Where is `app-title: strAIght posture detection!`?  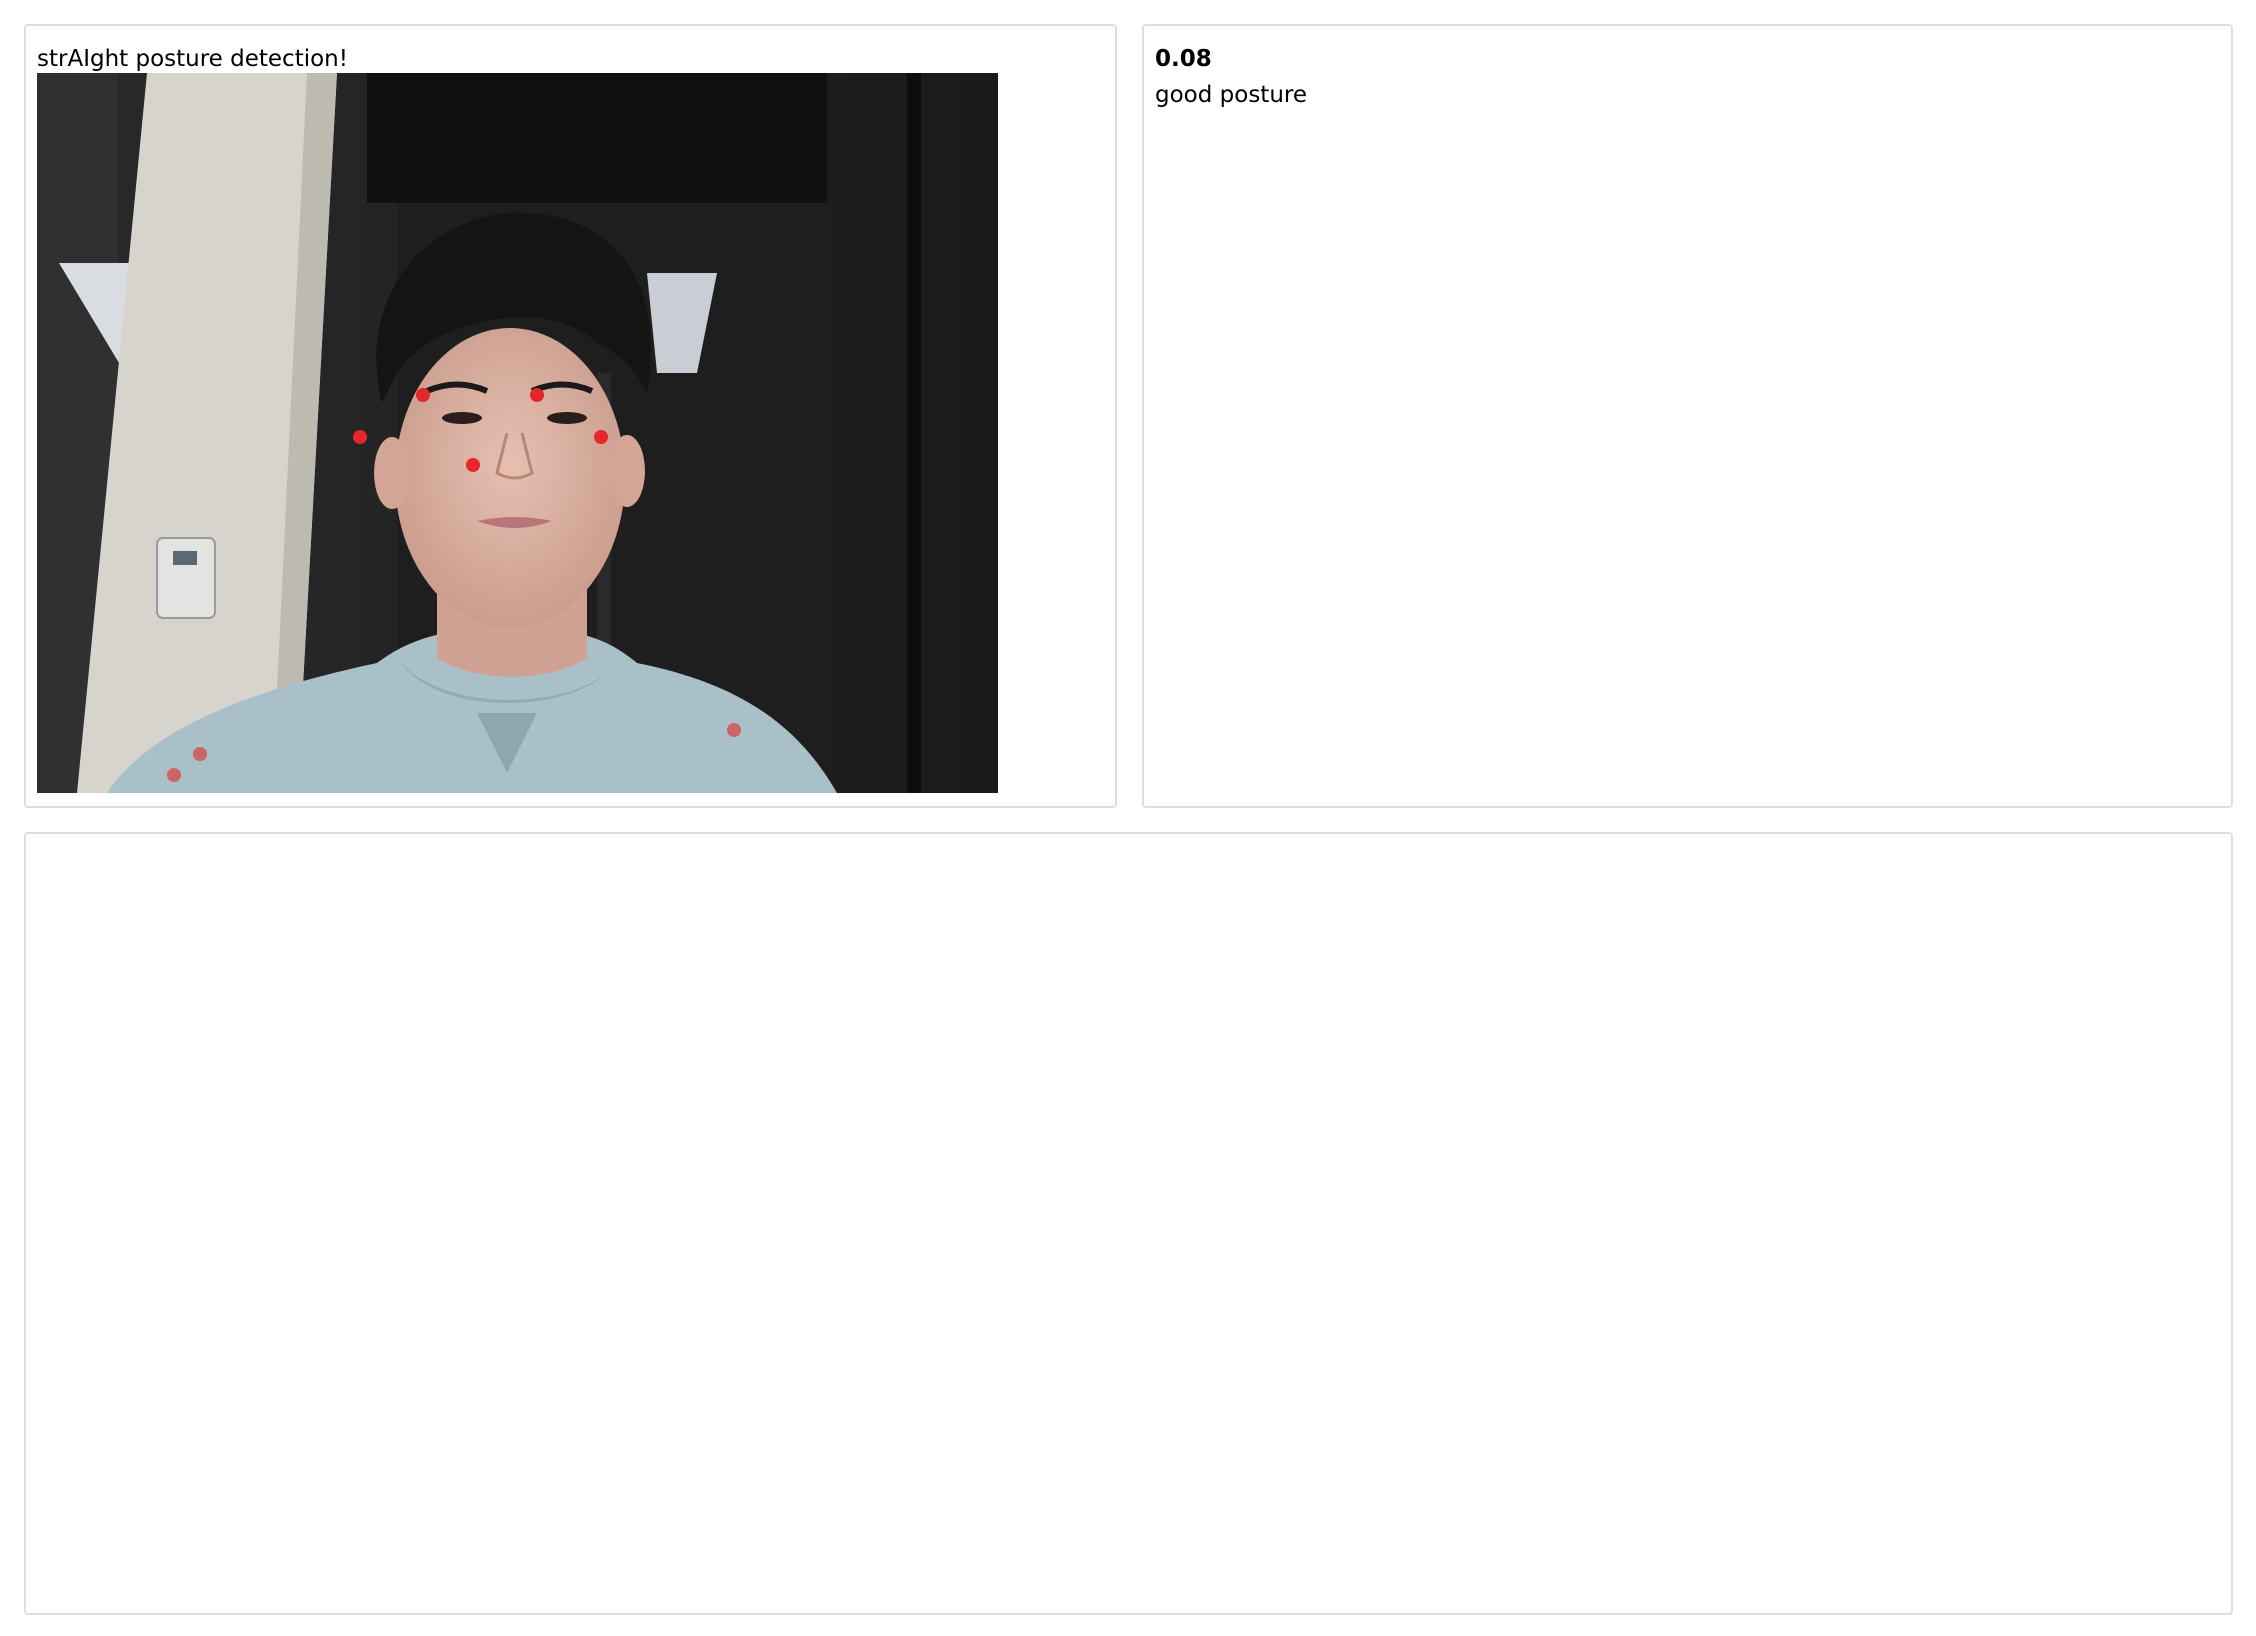 app-title: strAIght posture detection! is located at coordinates (192, 59).